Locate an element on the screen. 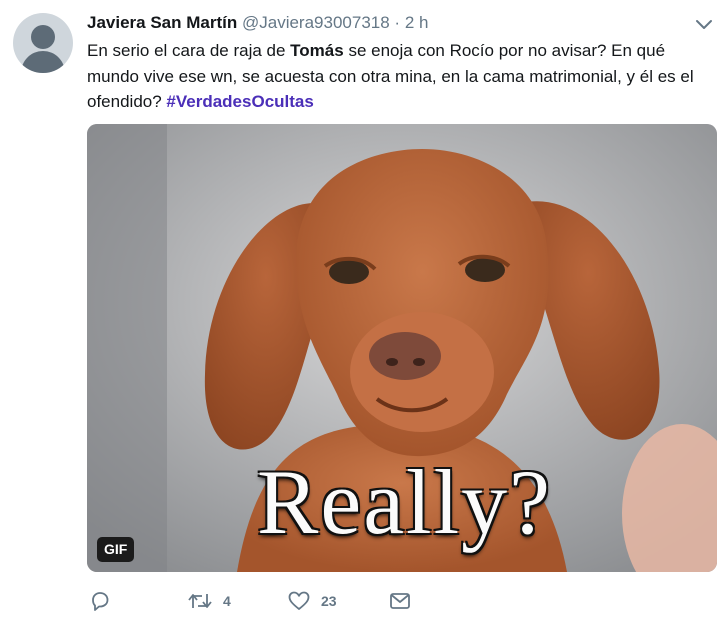 The width and height of the screenshot is (724, 619). like-count: 23 is located at coordinates (329, 601).